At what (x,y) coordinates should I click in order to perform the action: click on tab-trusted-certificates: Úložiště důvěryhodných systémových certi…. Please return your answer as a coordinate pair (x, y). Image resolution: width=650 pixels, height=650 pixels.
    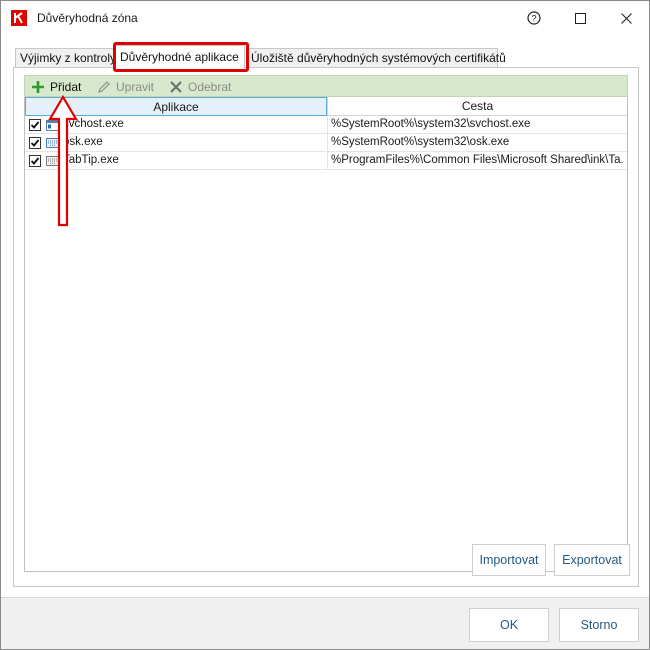
    Looking at the image, I should click on (376, 57).